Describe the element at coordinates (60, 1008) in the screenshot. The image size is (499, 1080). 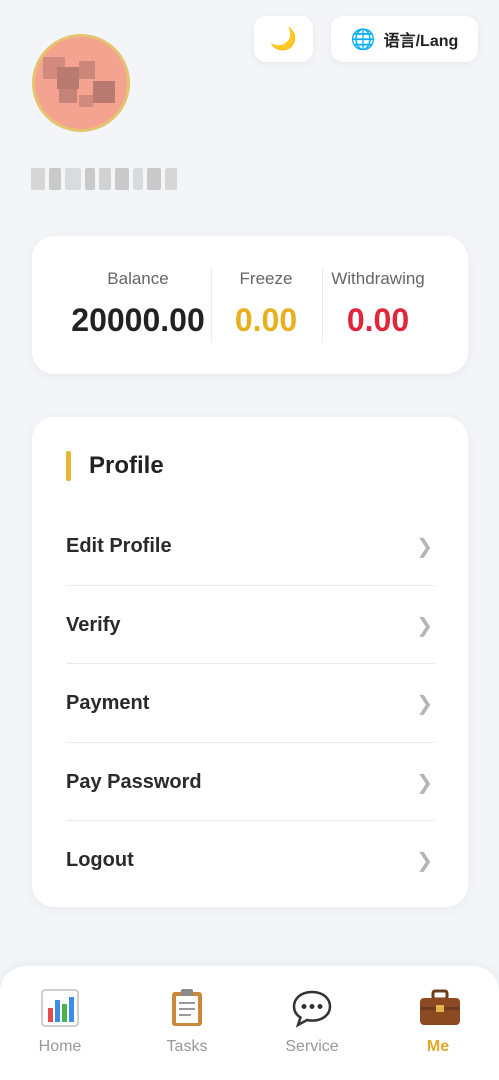
I see `bar-chart-icon` at that location.